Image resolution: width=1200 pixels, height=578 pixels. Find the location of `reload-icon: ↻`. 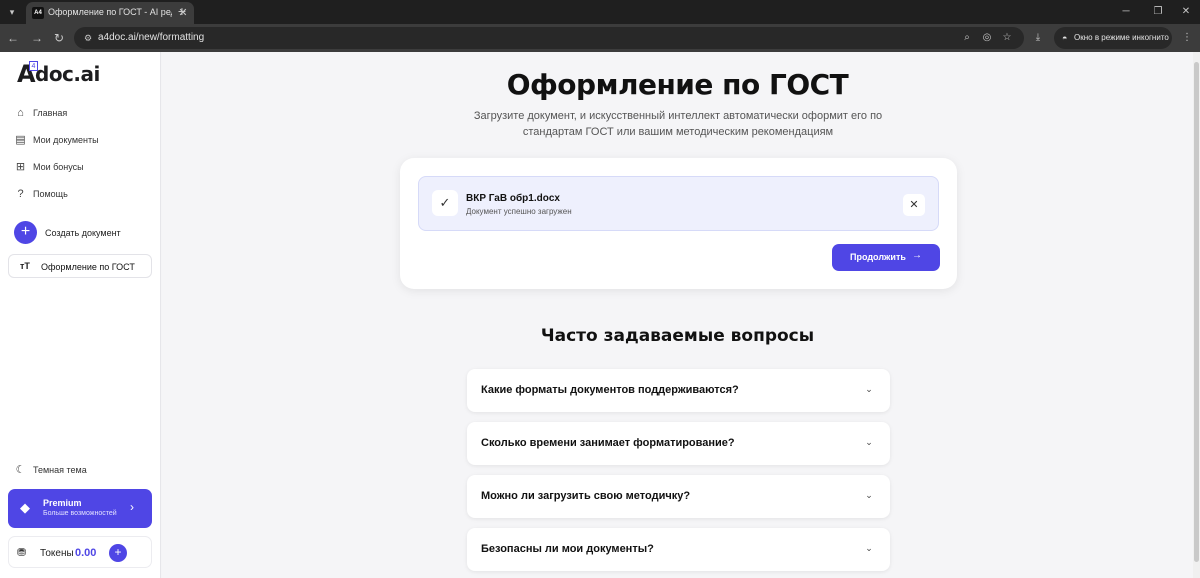

reload-icon: ↻ is located at coordinates (59, 38).